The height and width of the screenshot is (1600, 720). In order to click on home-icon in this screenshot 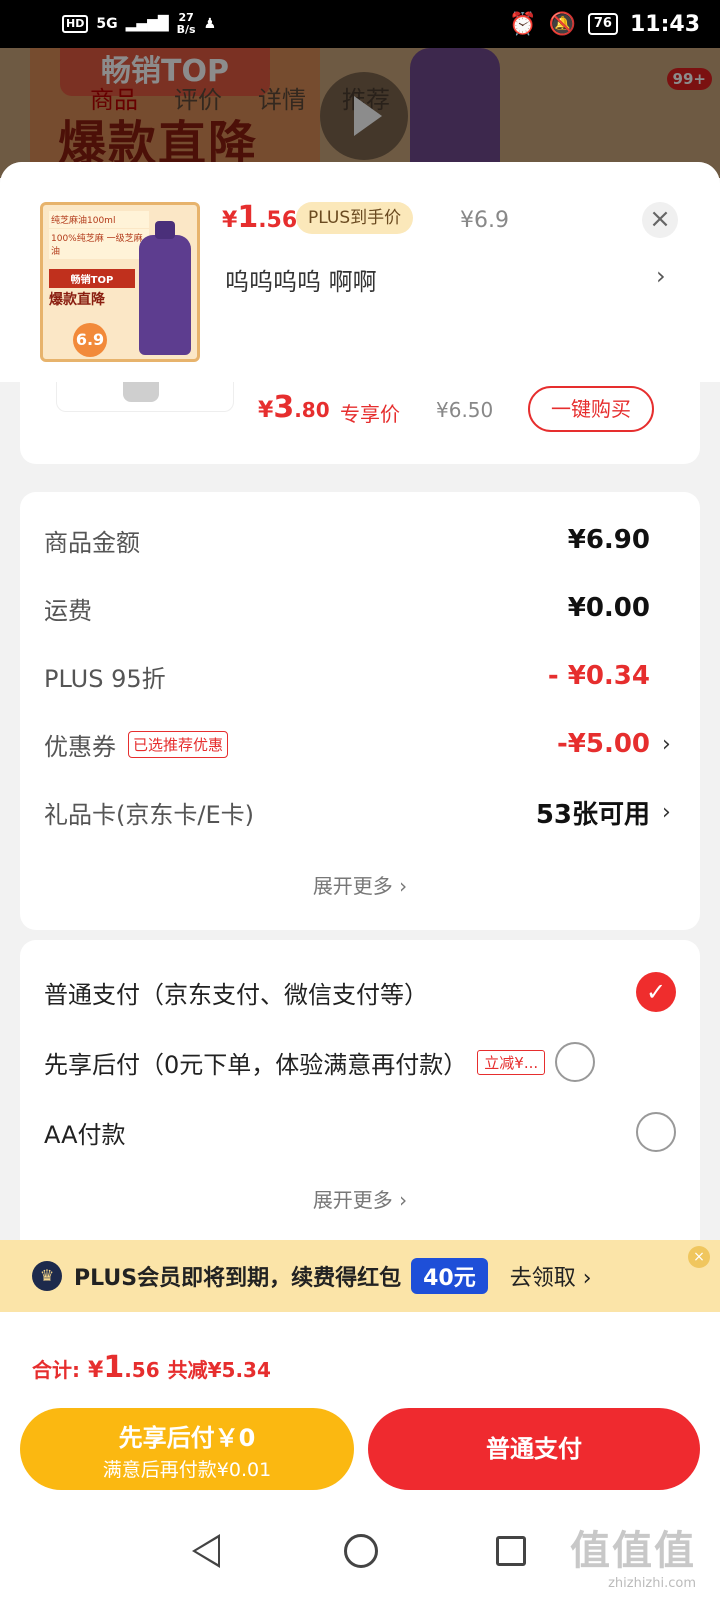, I will do `click(361, 1551)`.